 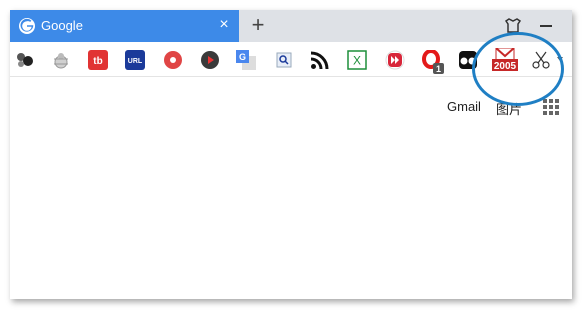 I want to click on url-ext-label: URL, so click(x=135, y=61).